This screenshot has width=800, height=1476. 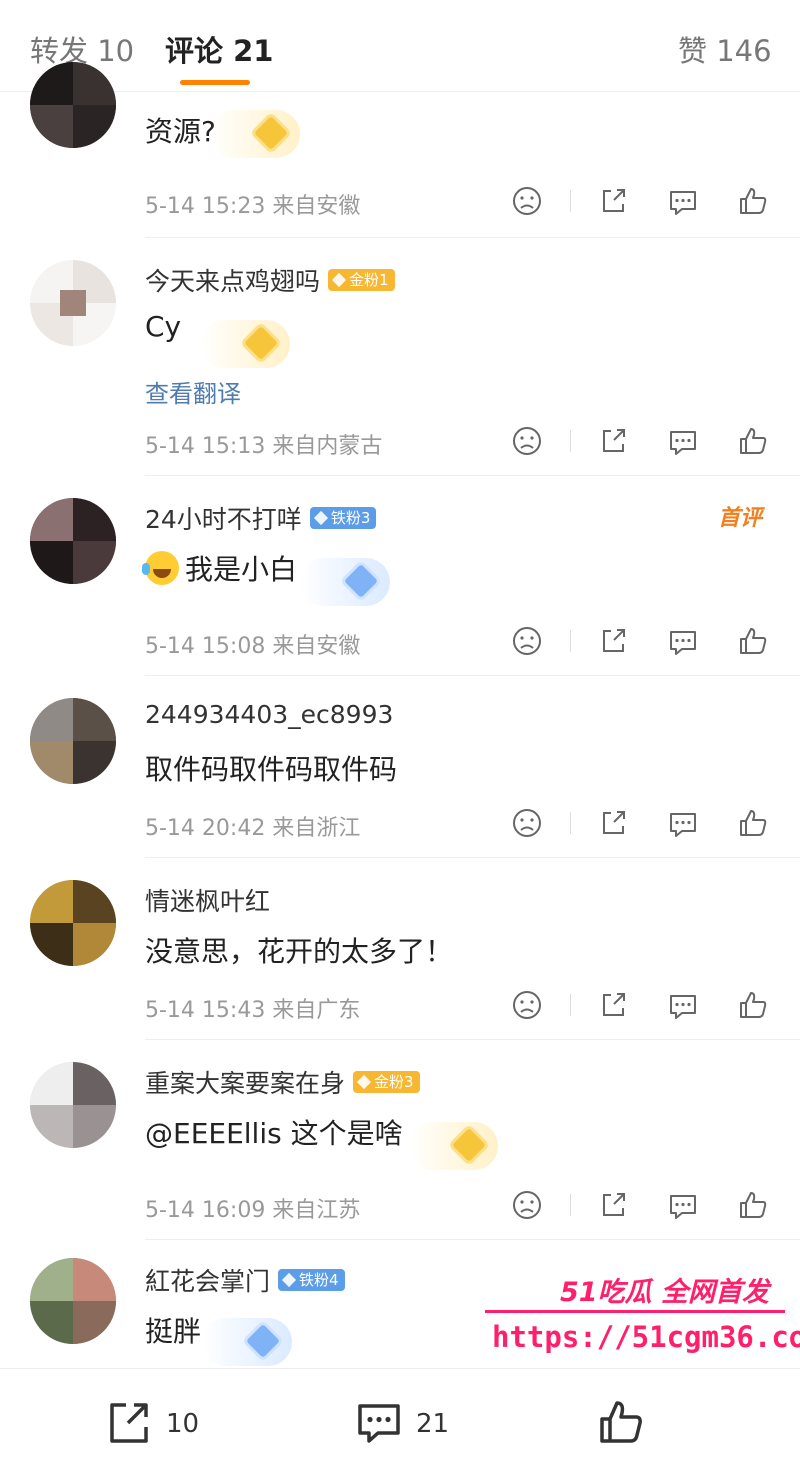 I want to click on comment-item: 资源? 5-14 15:23 来自安徽, so click(x=400, y=150).